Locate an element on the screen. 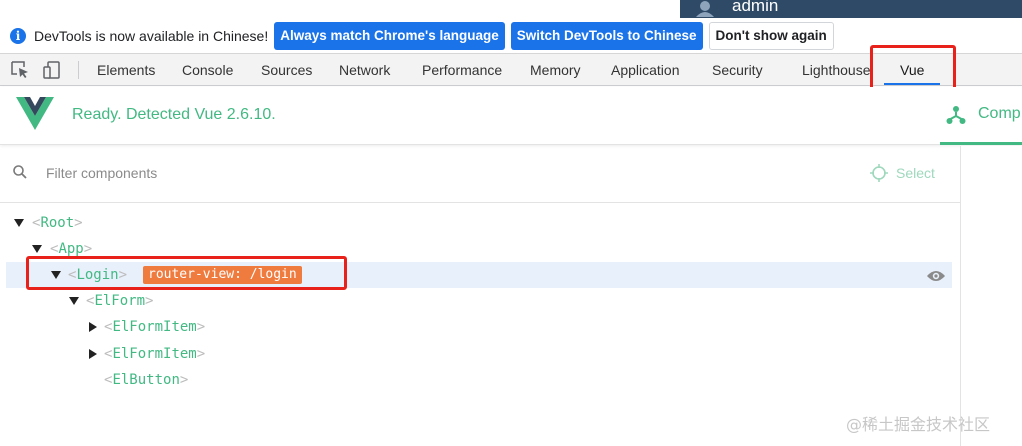 The image size is (1022, 446). tab-elements: Elements is located at coordinates (126, 70).